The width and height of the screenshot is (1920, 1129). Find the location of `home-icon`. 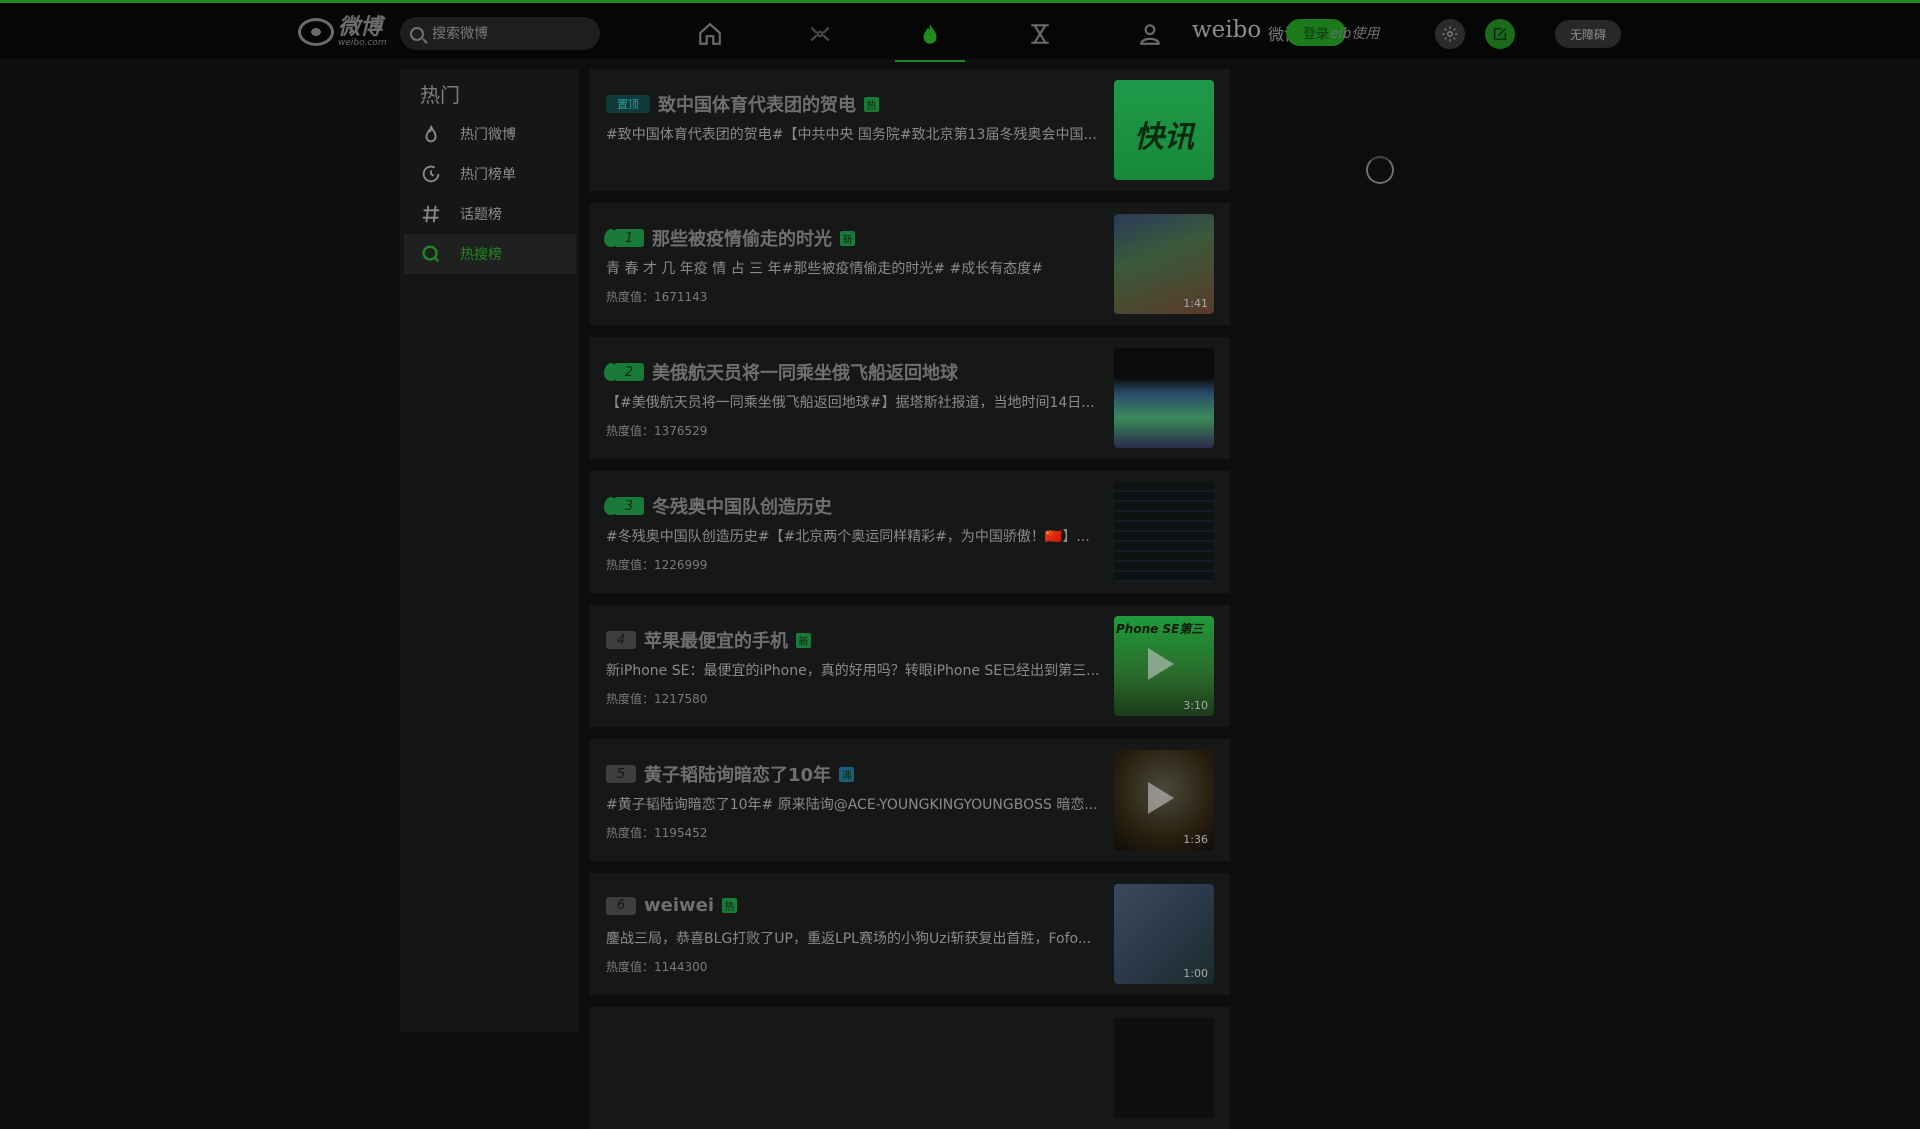

home-icon is located at coordinates (710, 33).